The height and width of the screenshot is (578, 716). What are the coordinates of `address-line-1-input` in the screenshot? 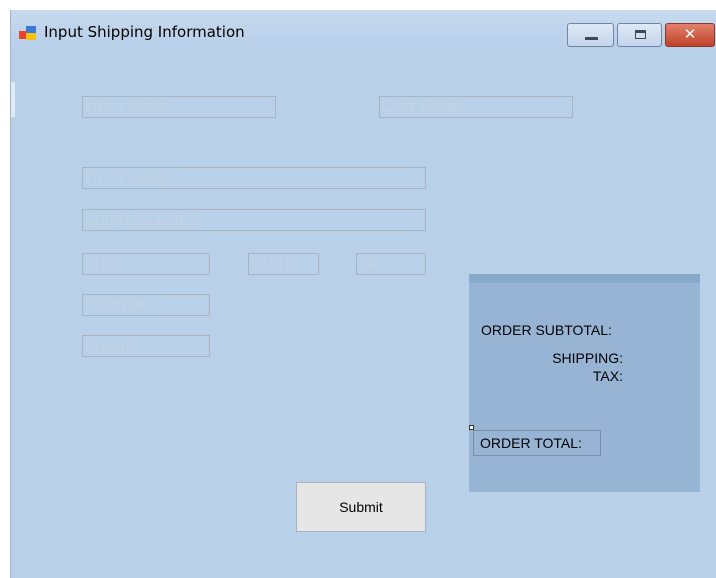 It's located at (254, 178).